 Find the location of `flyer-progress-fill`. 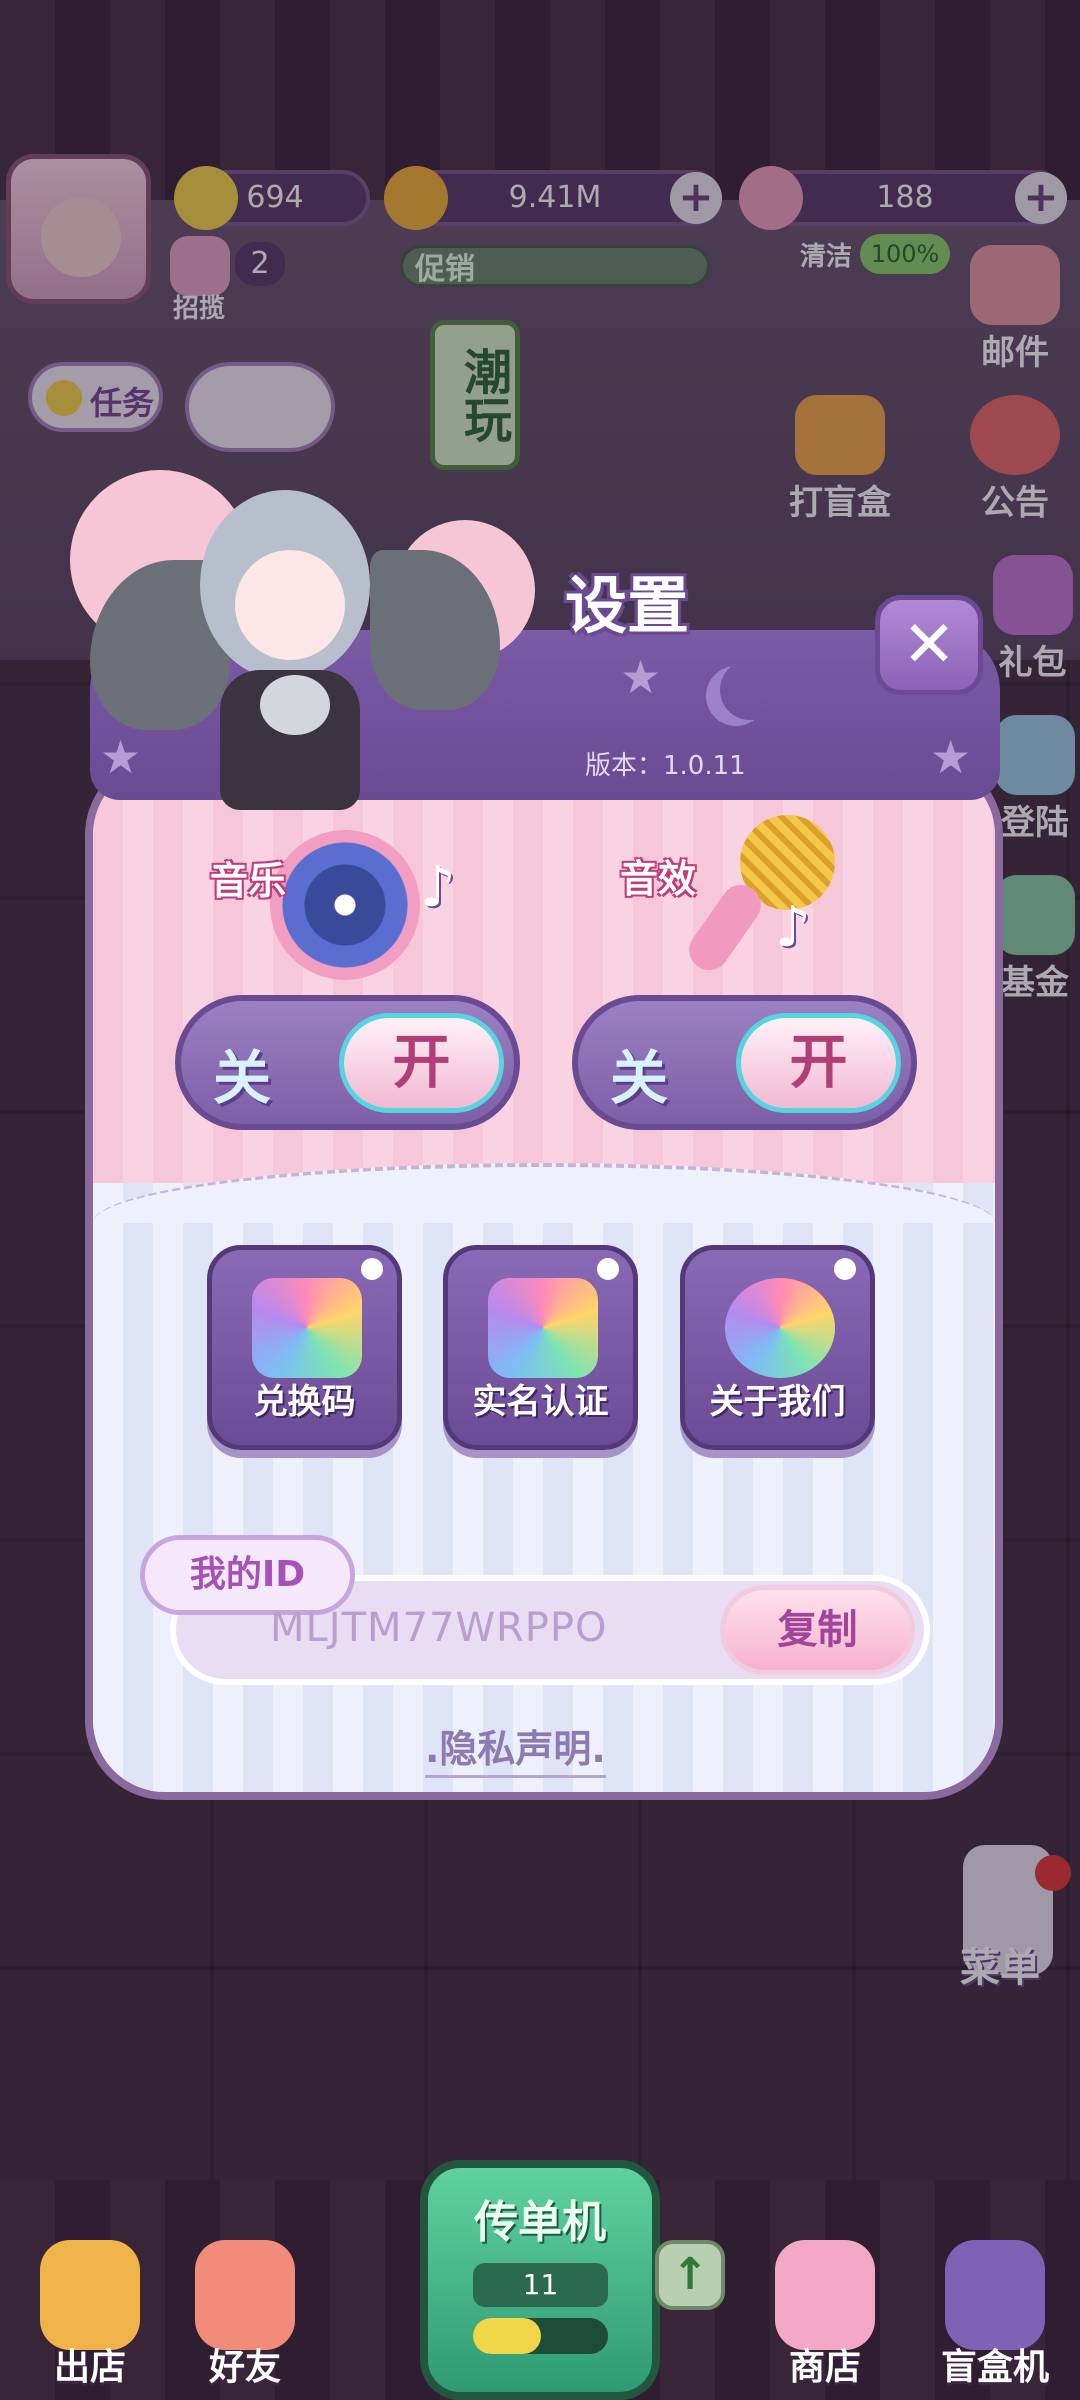

flyer-progress-fill is located at coordinates (507, 2336).